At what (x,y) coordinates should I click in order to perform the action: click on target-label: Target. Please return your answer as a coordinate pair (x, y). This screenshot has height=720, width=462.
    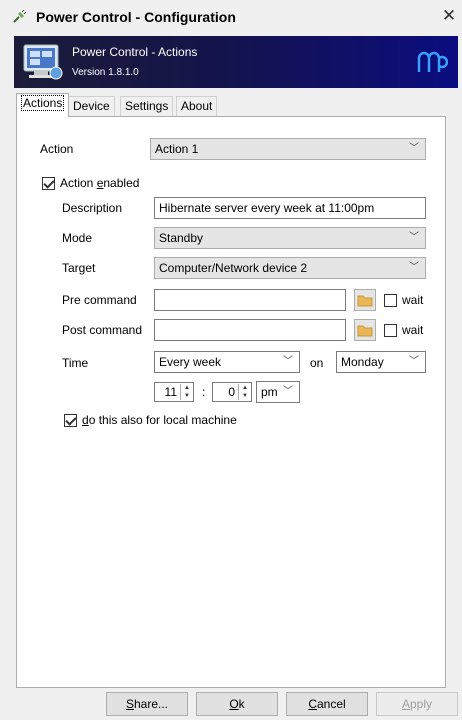
    Looking at the image, I should click on (79, 268).